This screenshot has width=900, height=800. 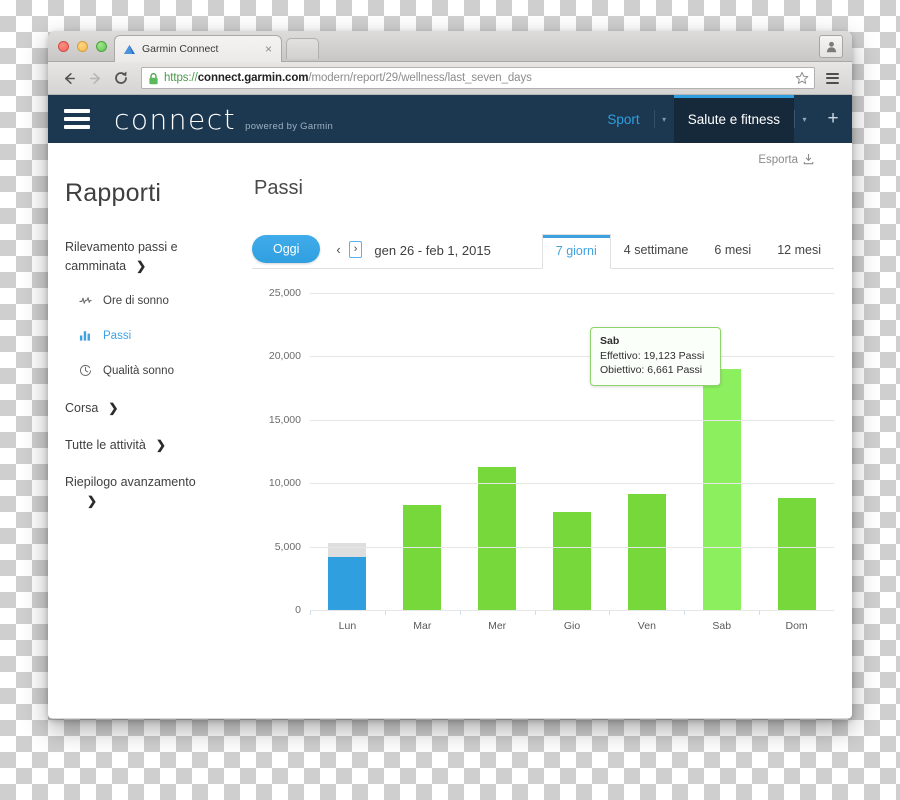 What do you see at coordinates (85, 370) in the screenshot?
I see `clock-icon` at bounding box center [85, 370].